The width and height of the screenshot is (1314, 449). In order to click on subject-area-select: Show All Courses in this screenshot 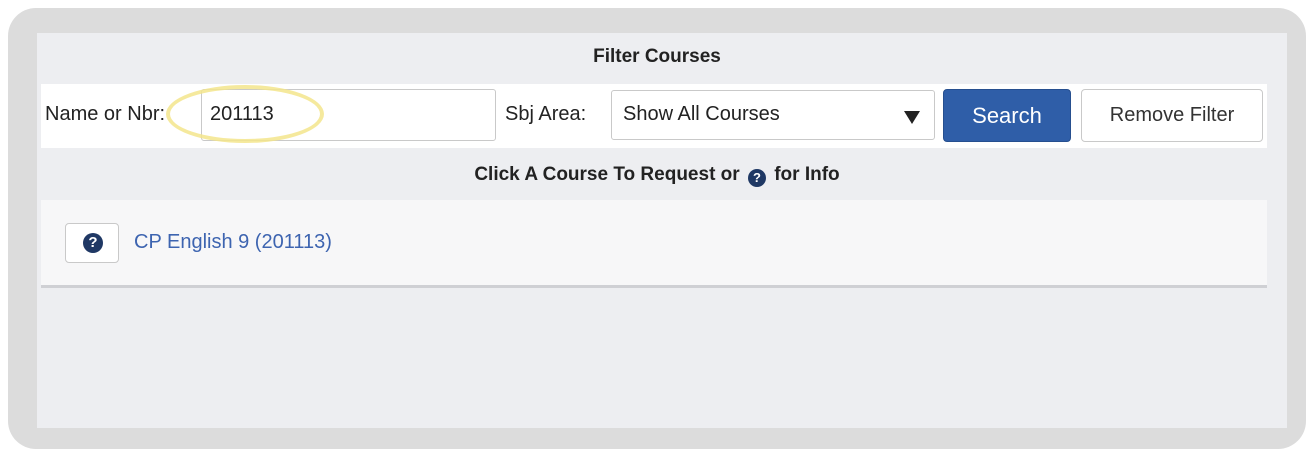, I will do `click(773, 115)`.